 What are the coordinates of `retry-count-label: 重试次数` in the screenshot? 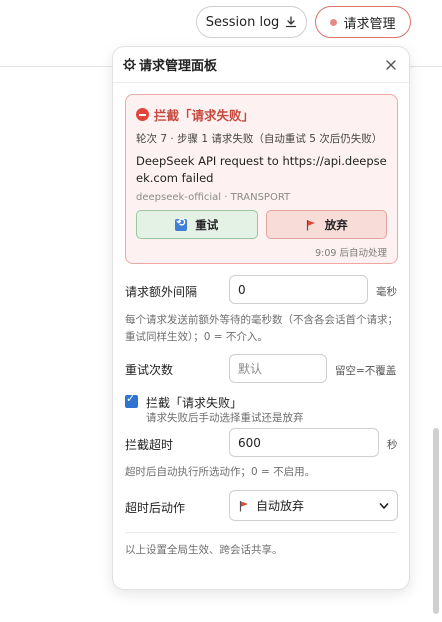 It's located at (149, 370).